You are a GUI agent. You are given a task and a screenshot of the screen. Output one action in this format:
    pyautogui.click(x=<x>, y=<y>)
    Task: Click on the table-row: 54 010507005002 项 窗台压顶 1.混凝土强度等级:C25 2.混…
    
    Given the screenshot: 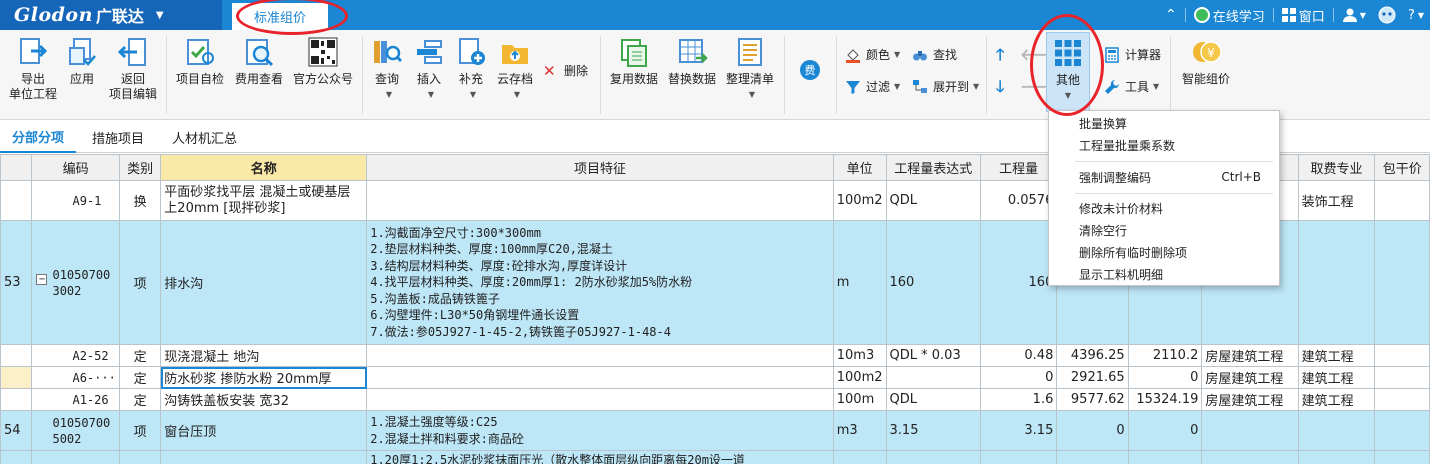 What is the action you would take?
    pyautogui.click(x=715, y=430)
    